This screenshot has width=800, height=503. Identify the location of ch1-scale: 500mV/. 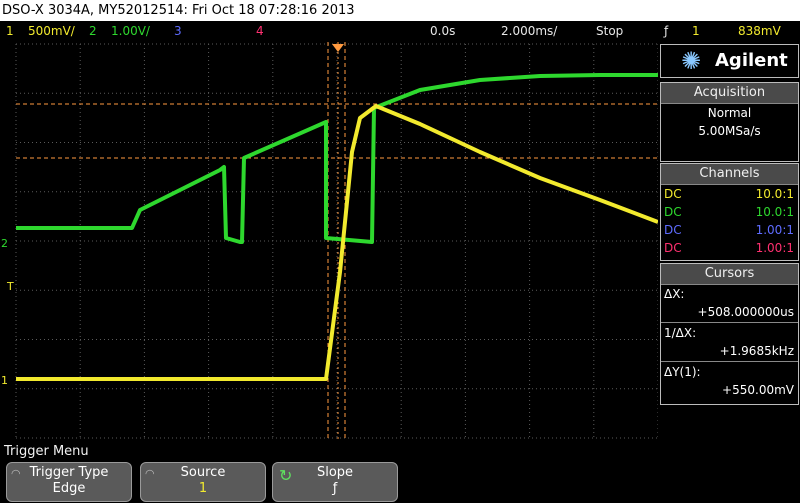
(51, 31).